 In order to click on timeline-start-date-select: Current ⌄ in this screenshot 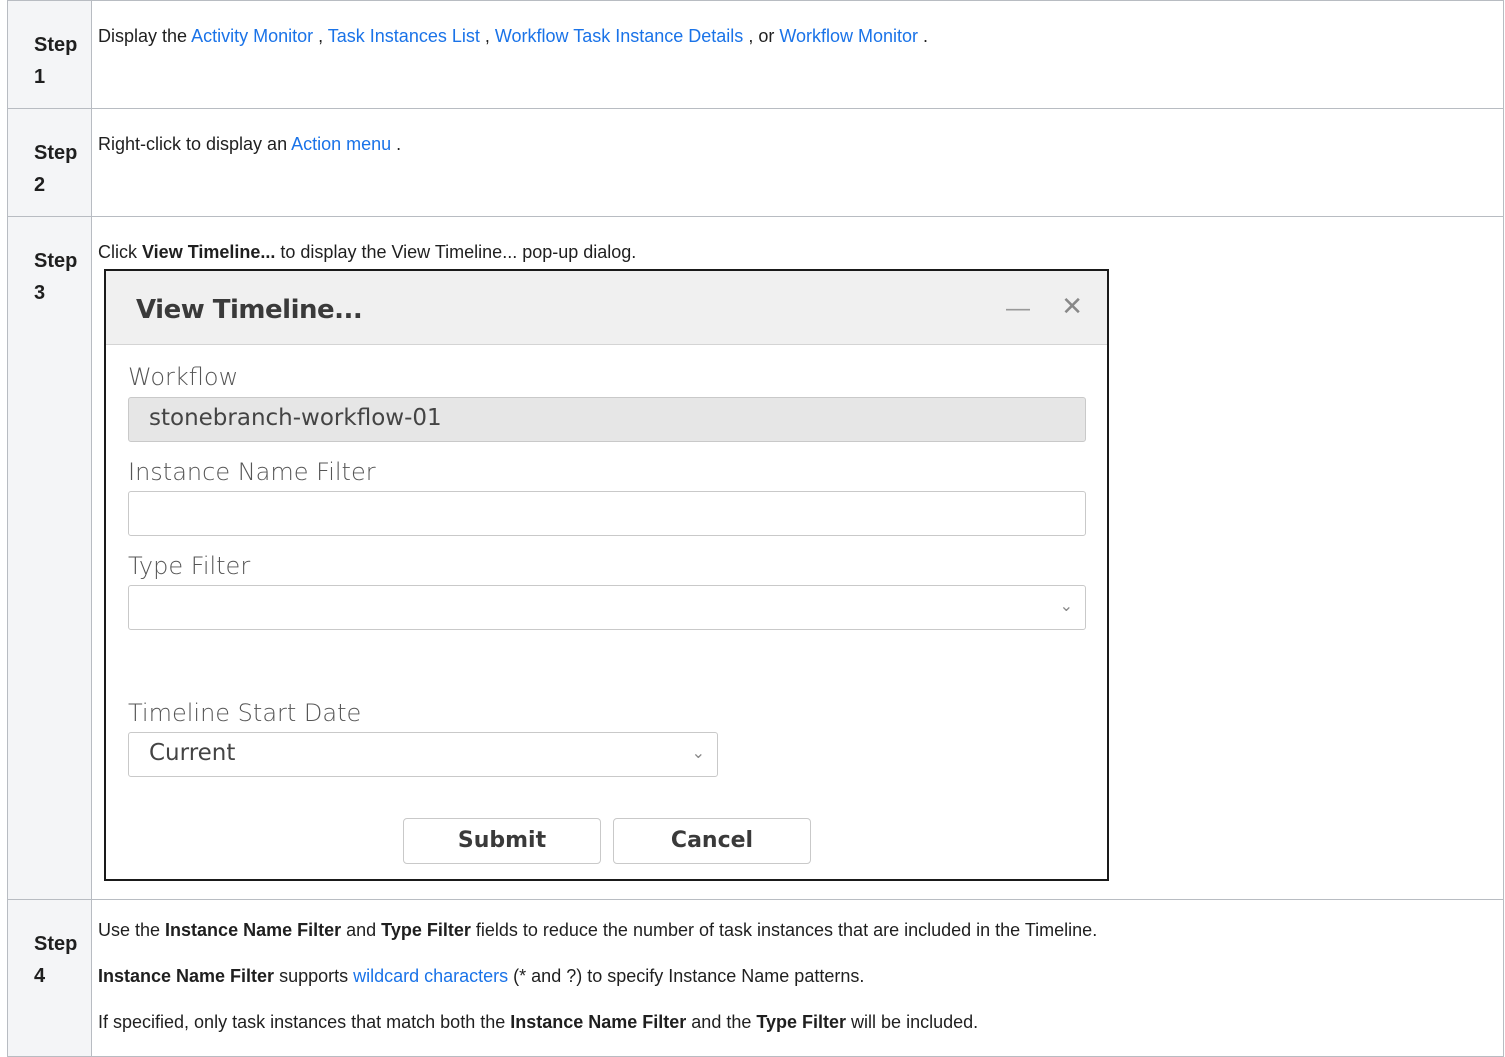, I will do `click(423, 754)`.